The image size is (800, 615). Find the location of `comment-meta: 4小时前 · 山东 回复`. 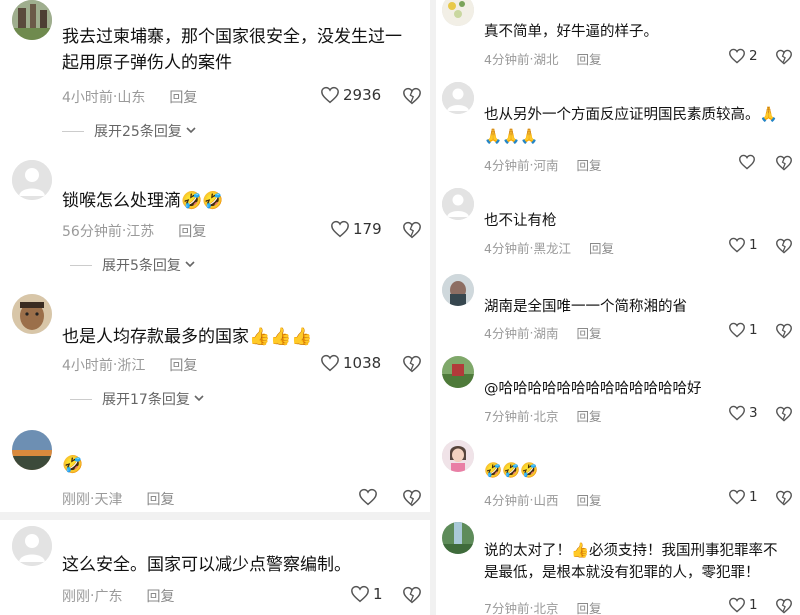

comment-meta: 4小时前 · 山东 回复 is located at coordinates (129, 97).